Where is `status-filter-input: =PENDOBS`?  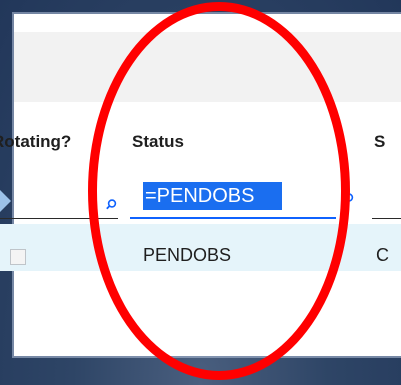
status-filter-input: =PENDOBS is located at coordinates (212, 196).